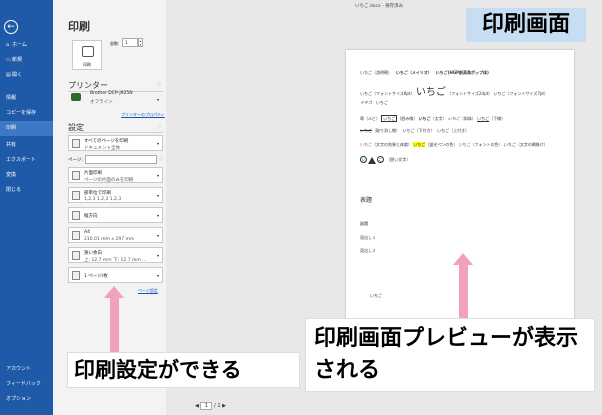 The width and height of the screenshot is (602, 415). Describe the element at coordinates (96, 276) in the screenshot. I see `setting-label: 1 ページ/枚` at that location.